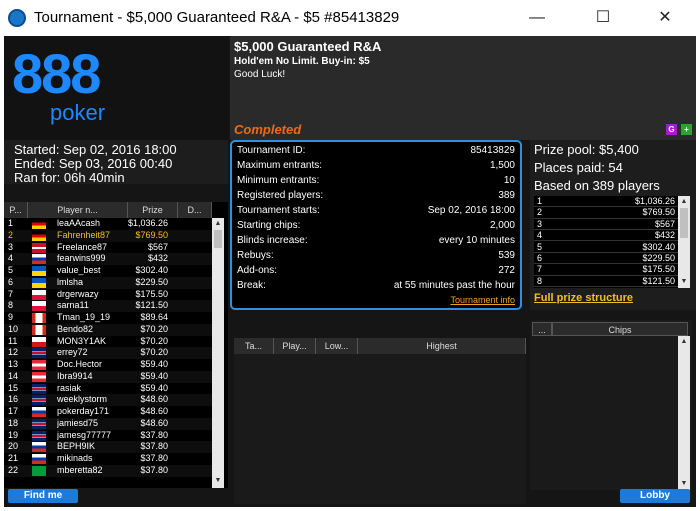 This screenshot has width=700, height=511. I want to click on player-row: 2 Fahrenheit87 $769.50, so click(108, 235).